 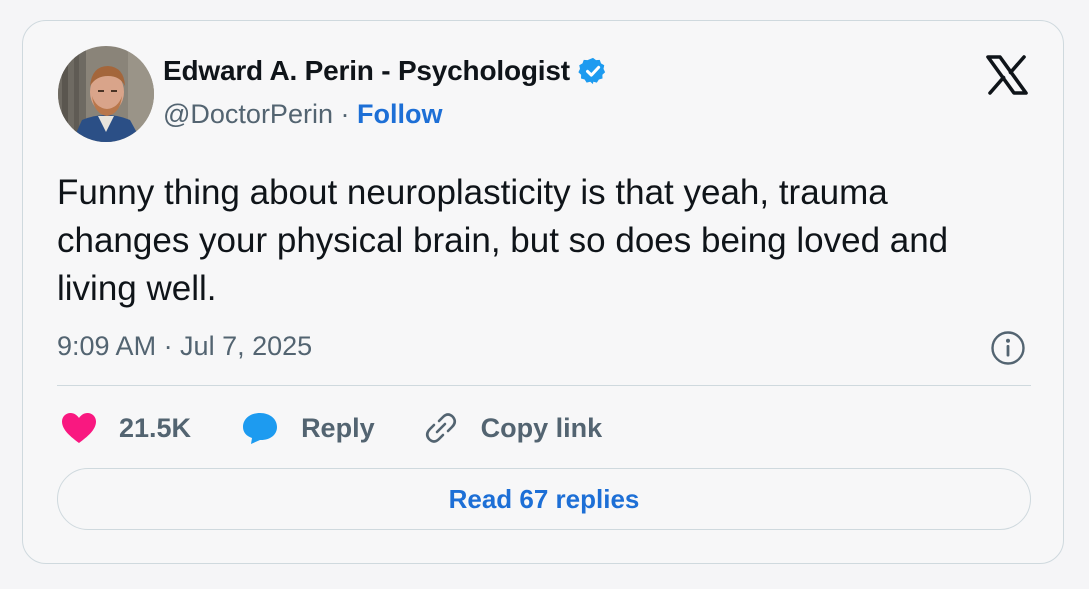 What do you see at coordinates (248, 114) in the screenshot?
I see `author-handle: @DoctorPerin` at bounding box center [248, 114].